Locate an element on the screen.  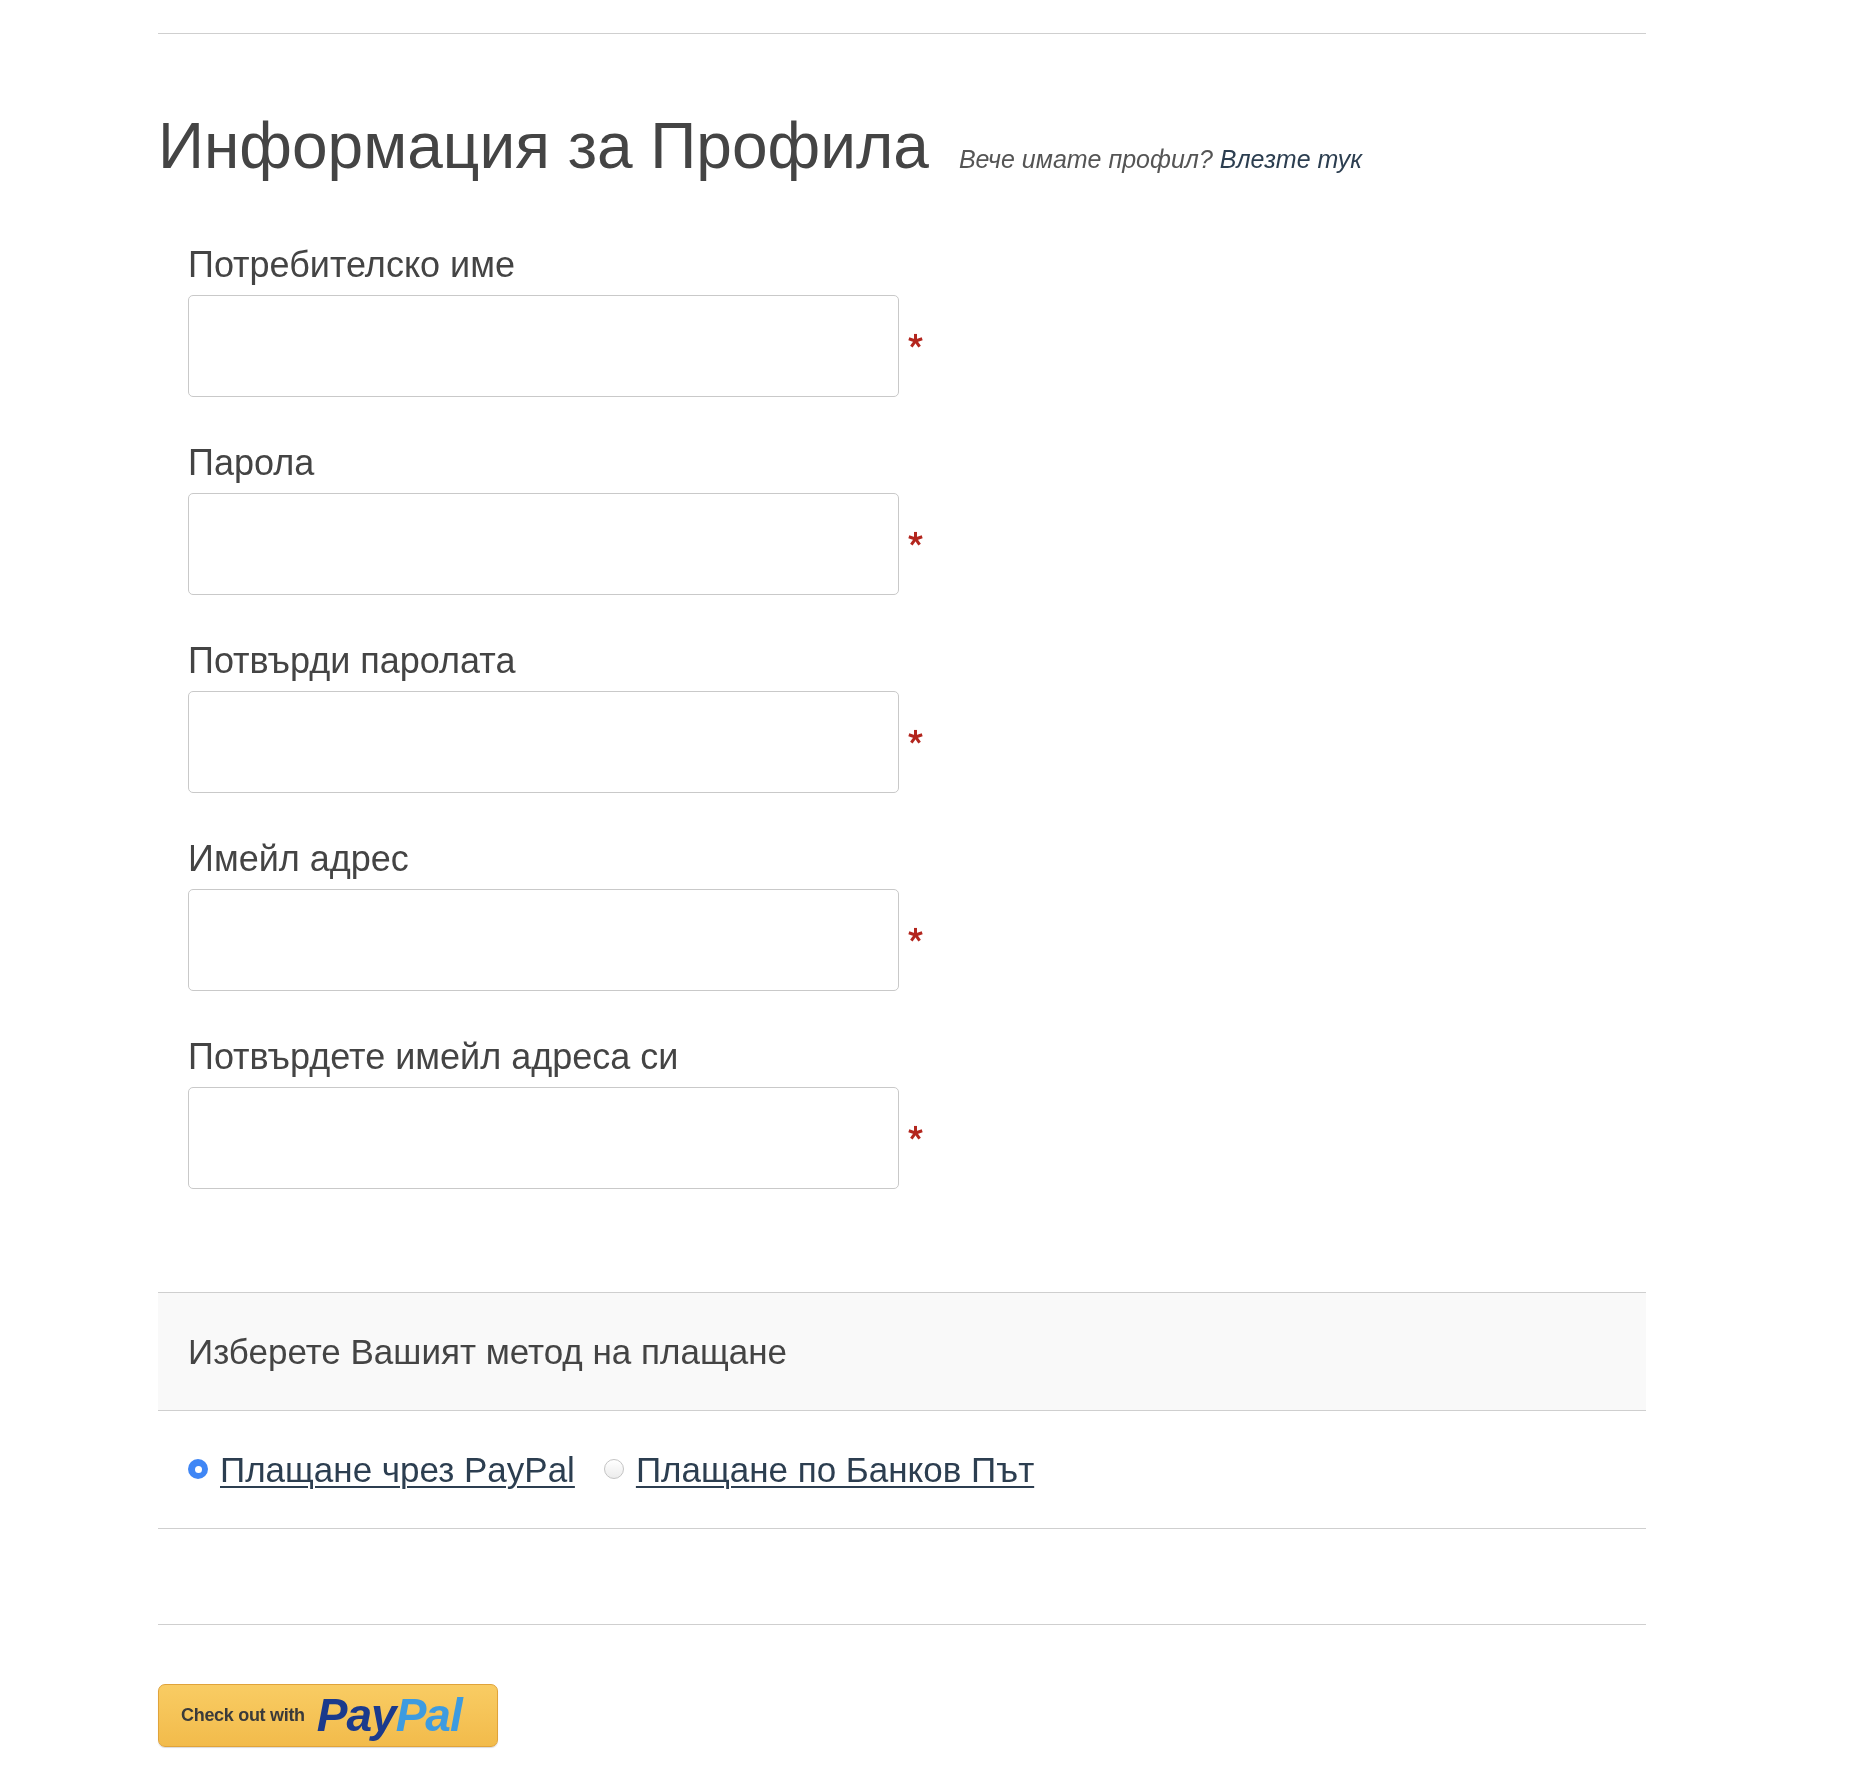
field-label: Потвърди паролата is located at coordinates (352, 660).